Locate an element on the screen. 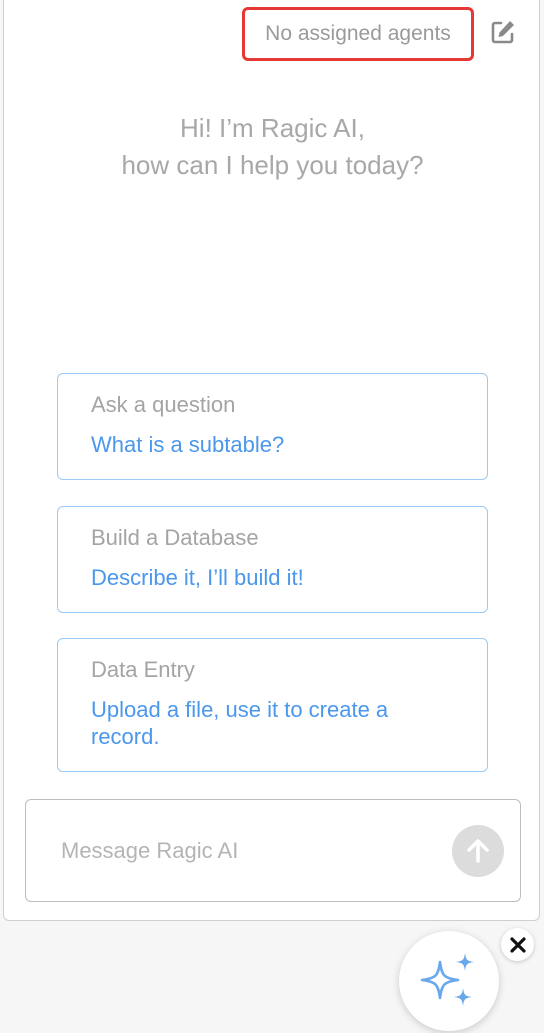 This screenshot has height=1033, width=544. sparkles-icon is located at coordinates (447, 979).